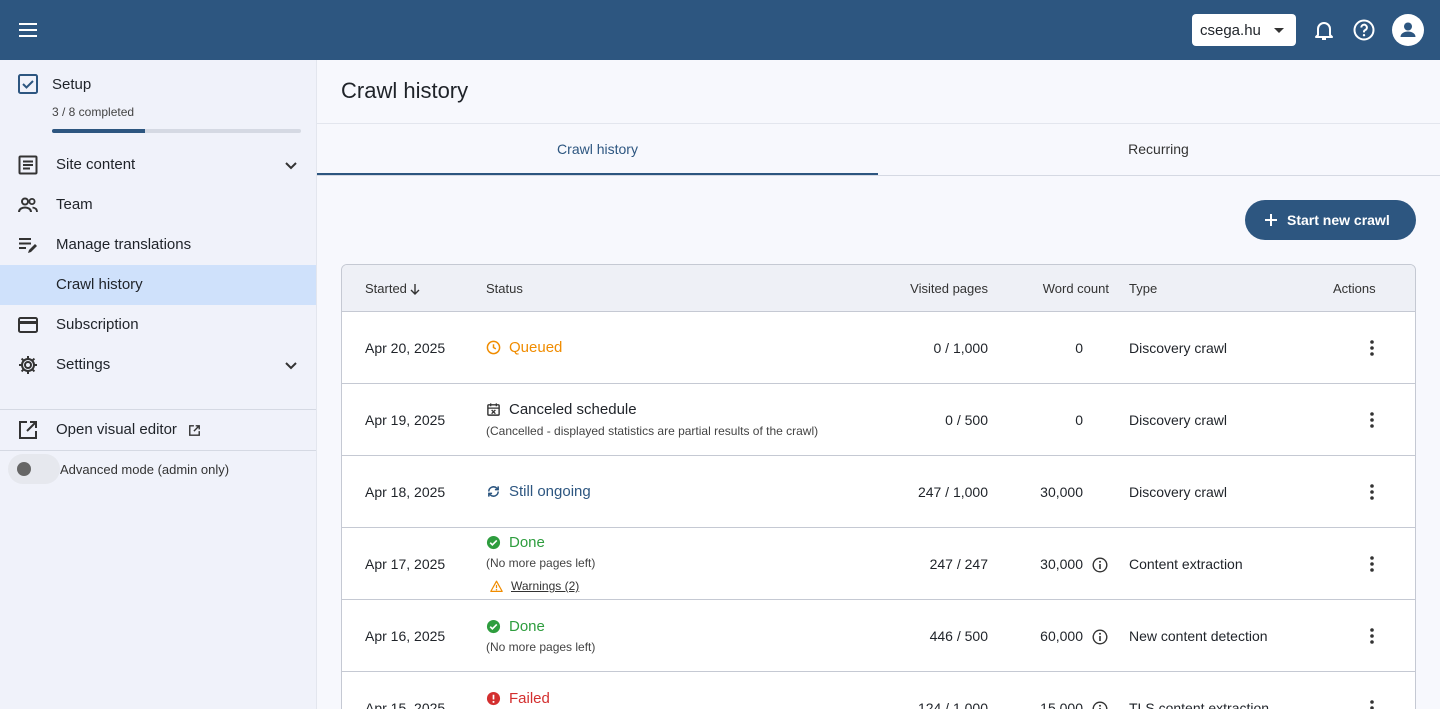 The height and width of the screenshot is (709, 1440). I want to click on row-status-label: Queued, so click(536, 347).